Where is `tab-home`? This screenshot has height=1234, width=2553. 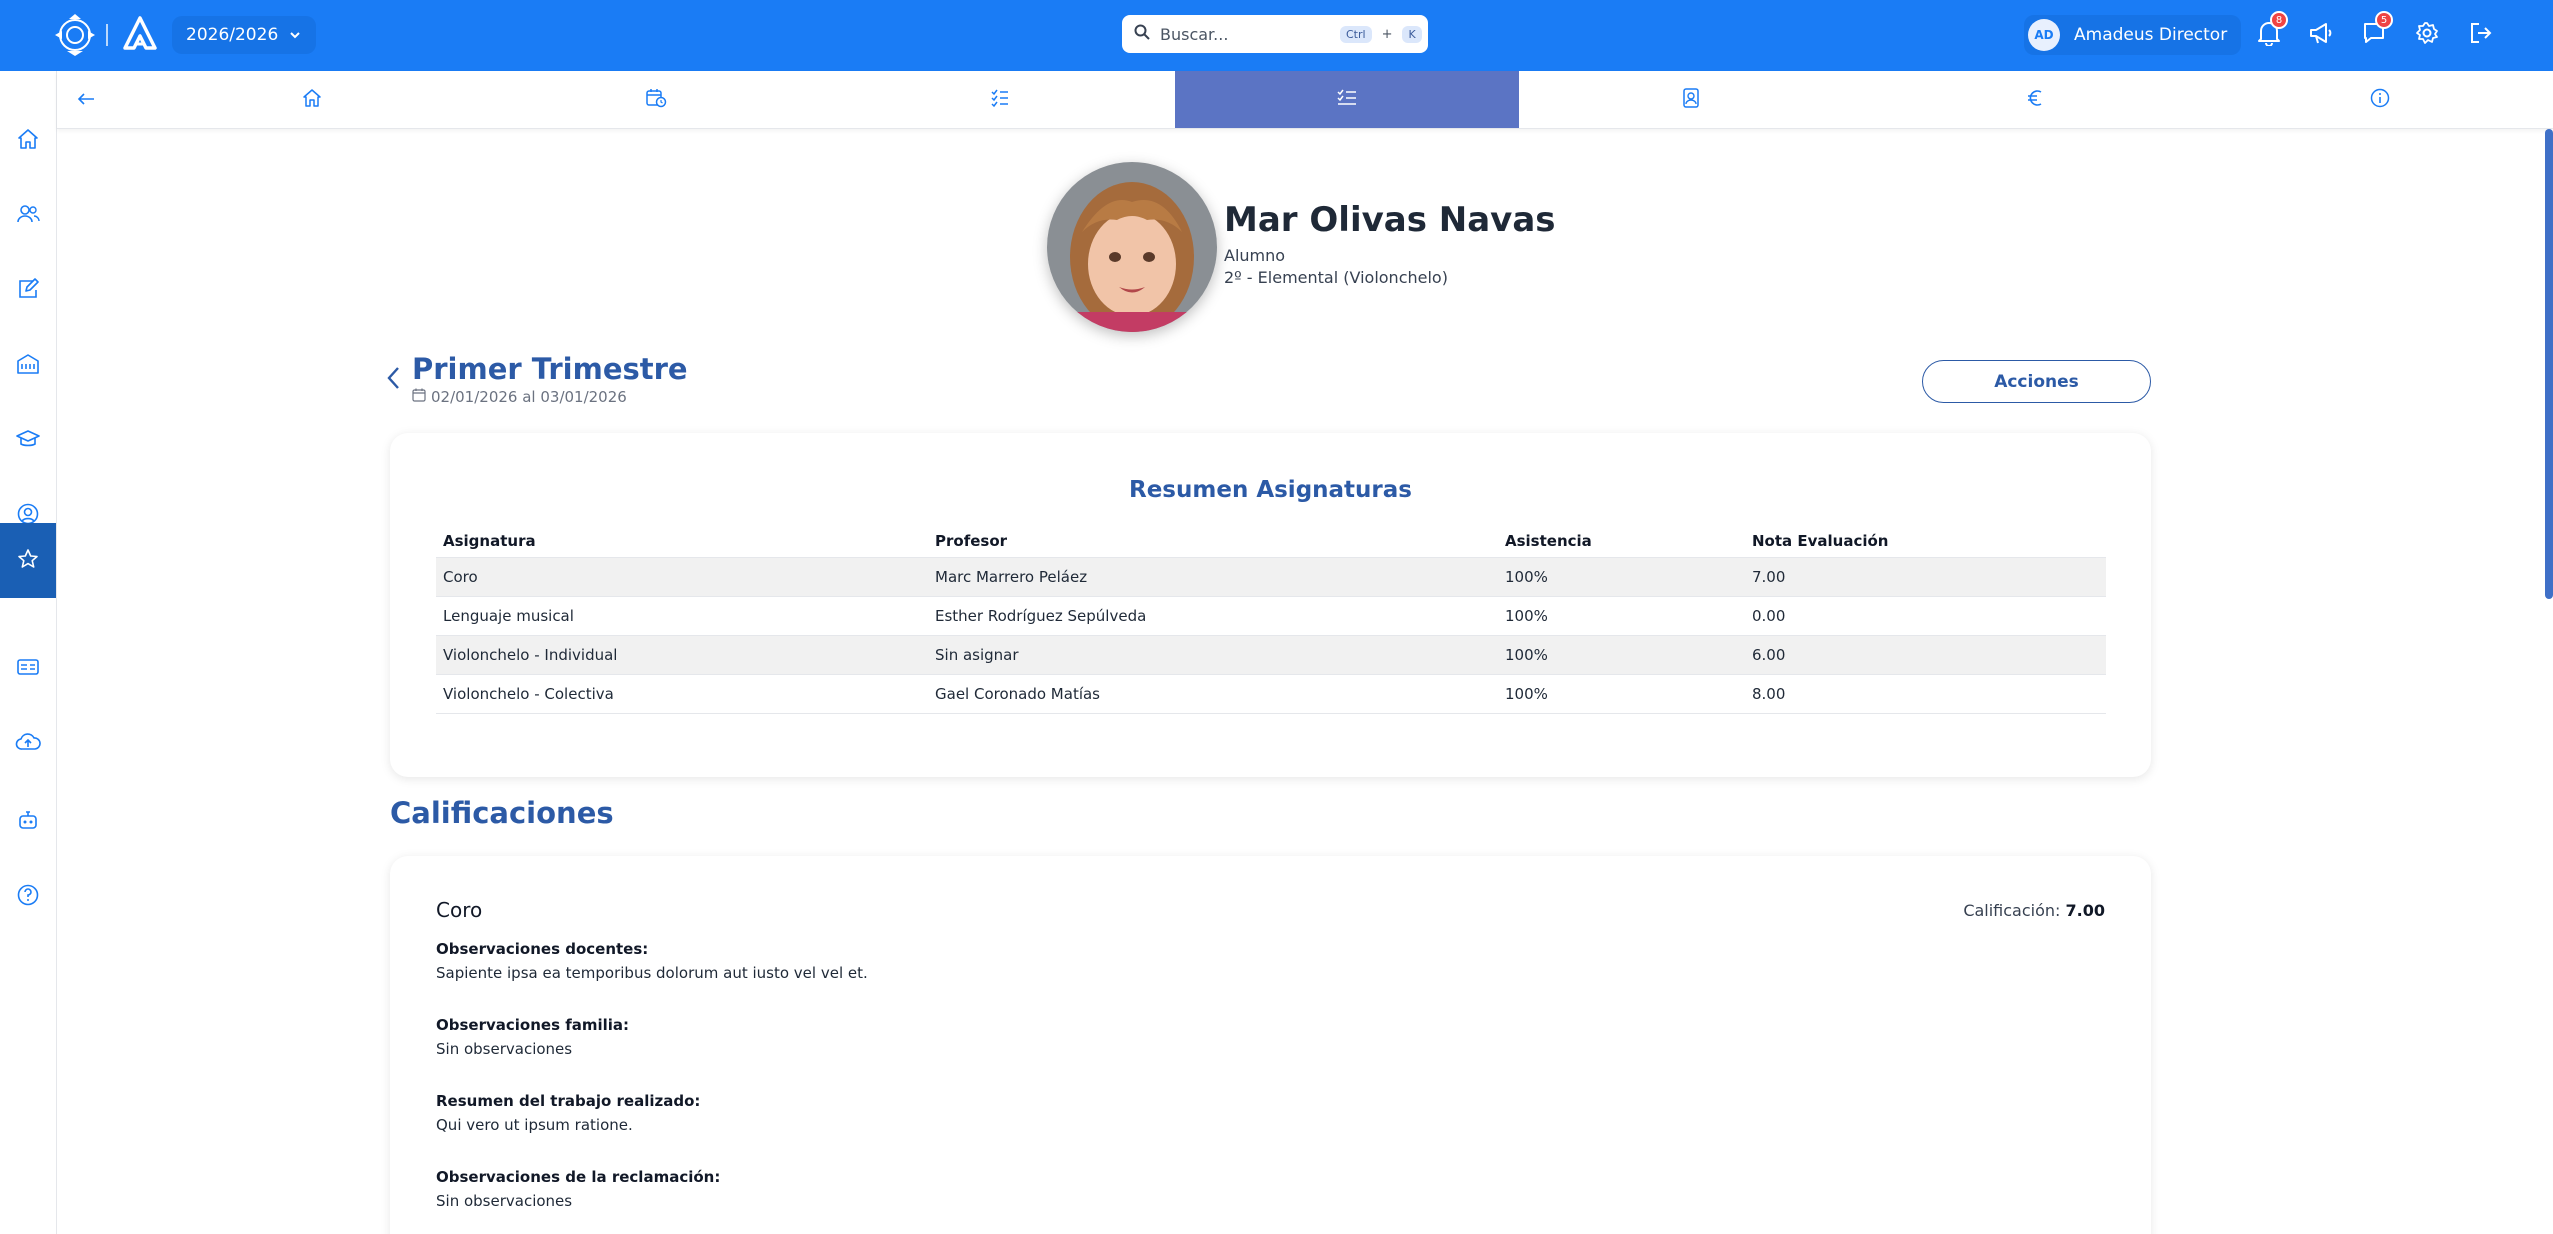
tab-home is located at coordinates (312, 99).